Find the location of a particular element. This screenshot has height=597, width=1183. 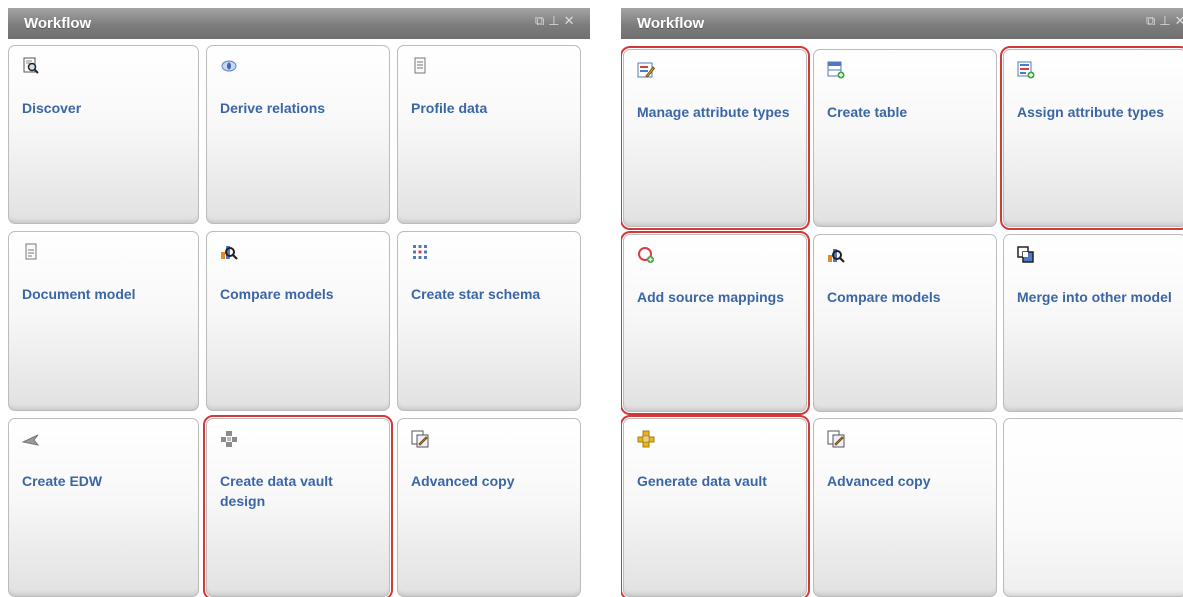

add-source-mappings-icon is located at coordinates (646, 255).